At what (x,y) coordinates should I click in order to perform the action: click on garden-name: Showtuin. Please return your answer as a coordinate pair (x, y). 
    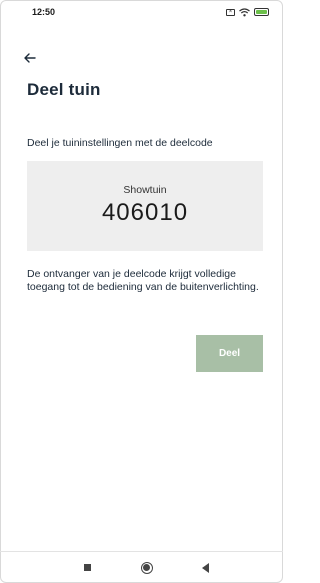
    Looking at the image, I should click on (145, 189).